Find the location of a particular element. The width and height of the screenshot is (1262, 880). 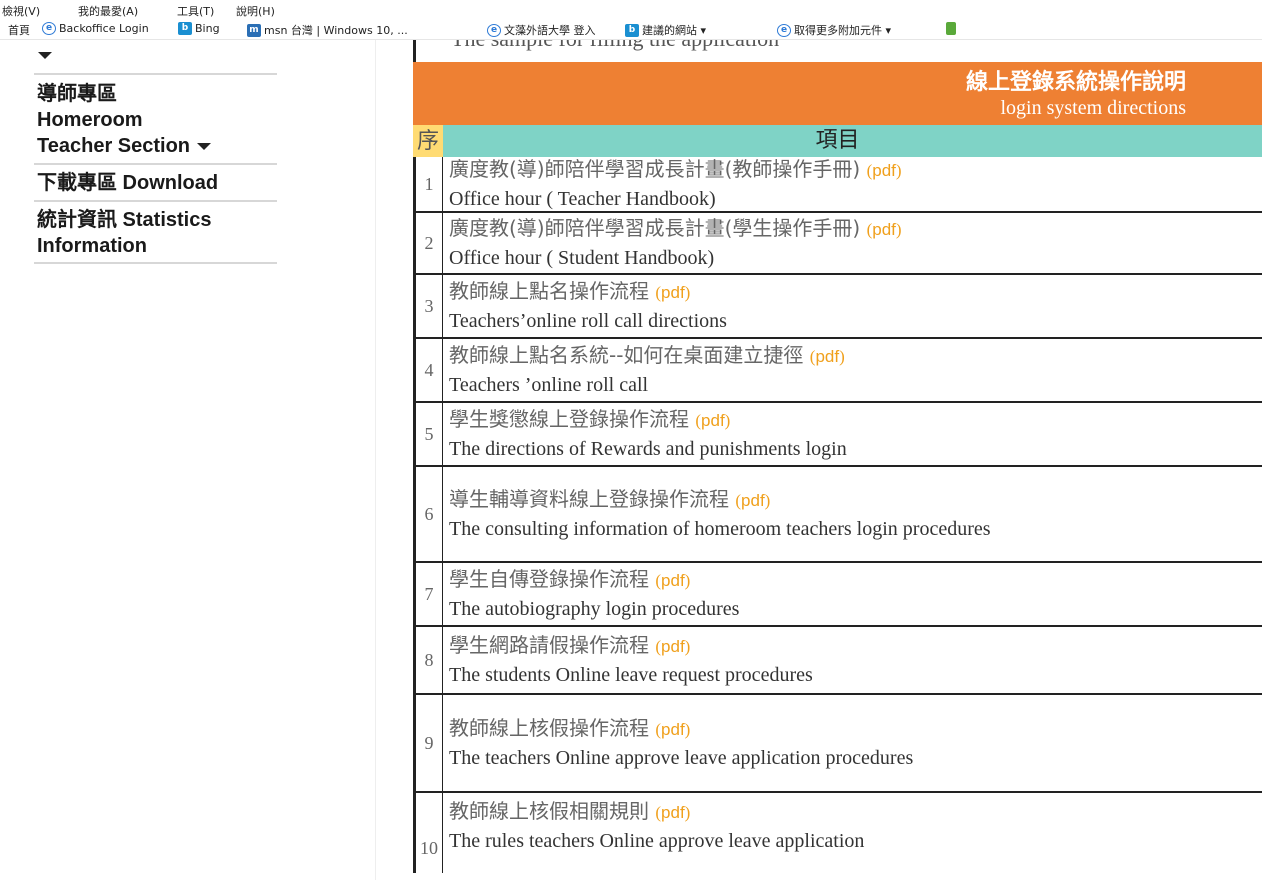

sidebar-item-homeroom-teacher: 導師專區 Homeroom Teacher Section is located at coordinates (157, 120).